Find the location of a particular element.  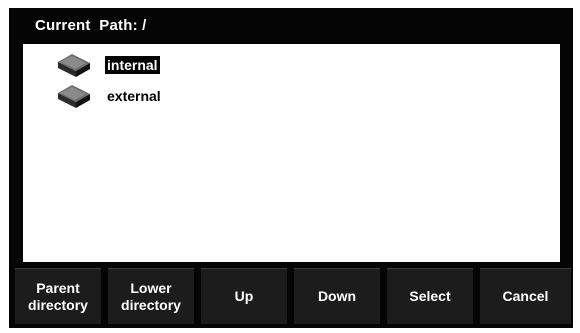

file-item-external: external is located at coordinates (109, 96).